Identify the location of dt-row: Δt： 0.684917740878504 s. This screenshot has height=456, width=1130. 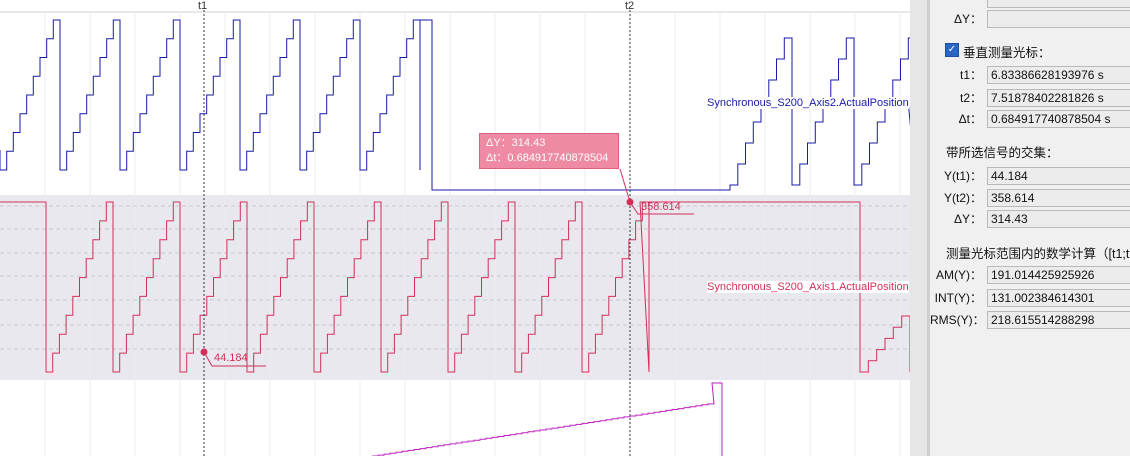
(1030, 119).